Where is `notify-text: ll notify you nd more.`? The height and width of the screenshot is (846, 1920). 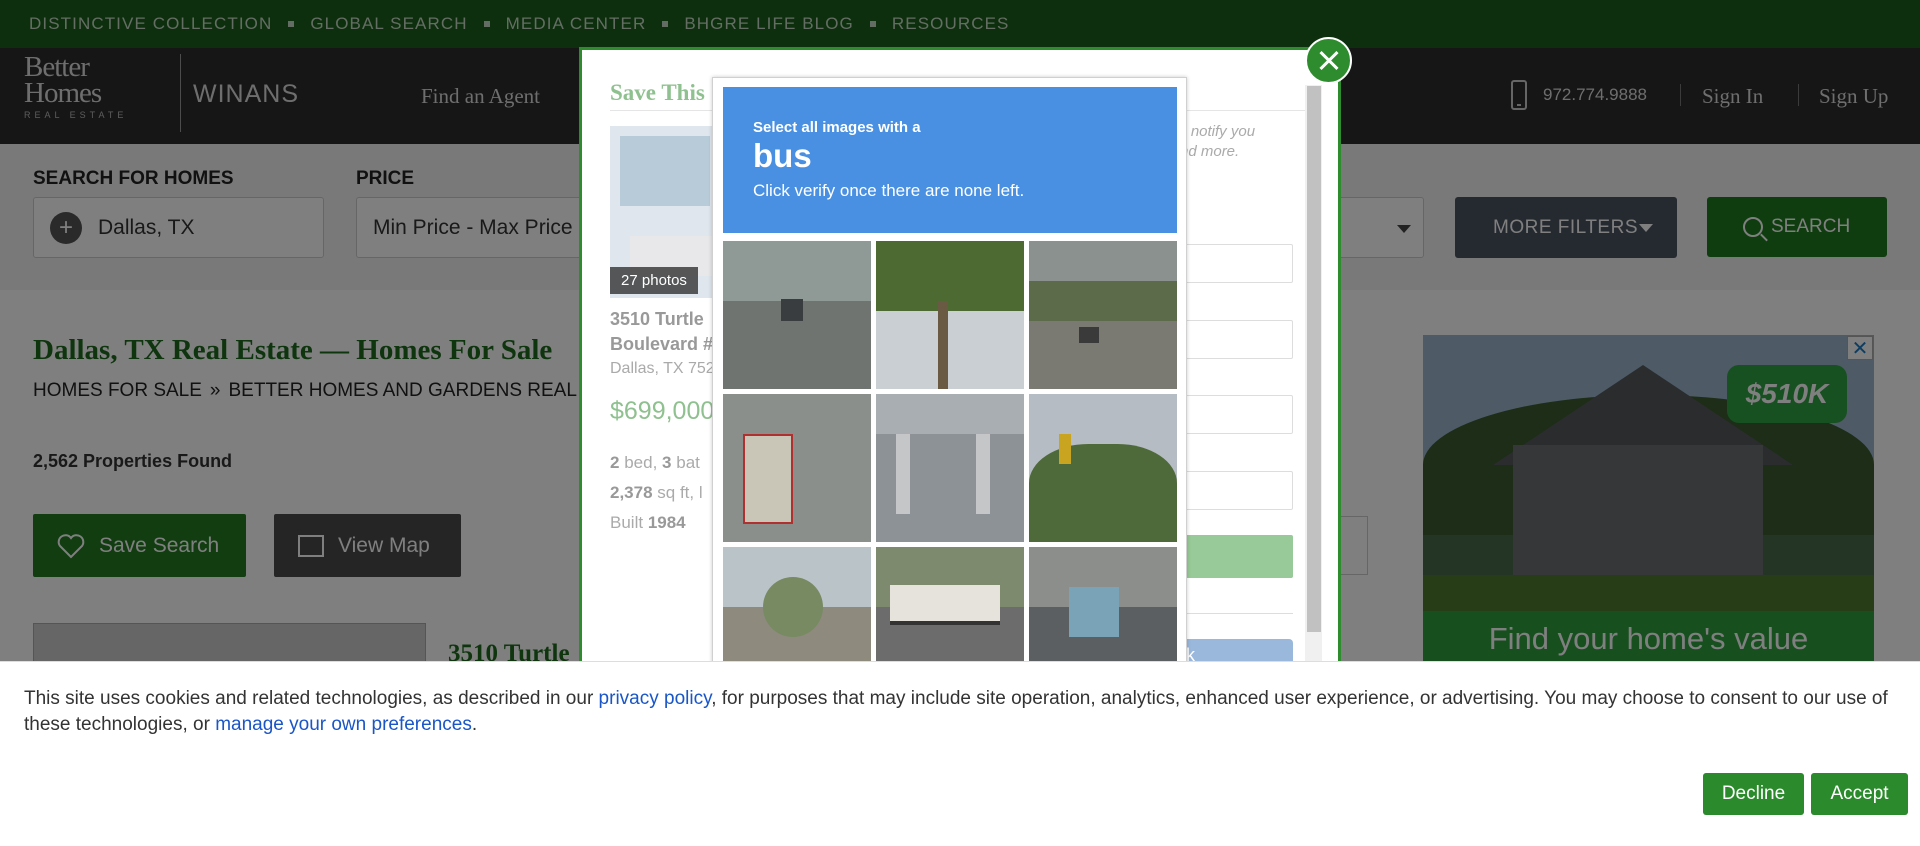 notify-text: ll notify you nd more. is located at coordinates (1217, 142).